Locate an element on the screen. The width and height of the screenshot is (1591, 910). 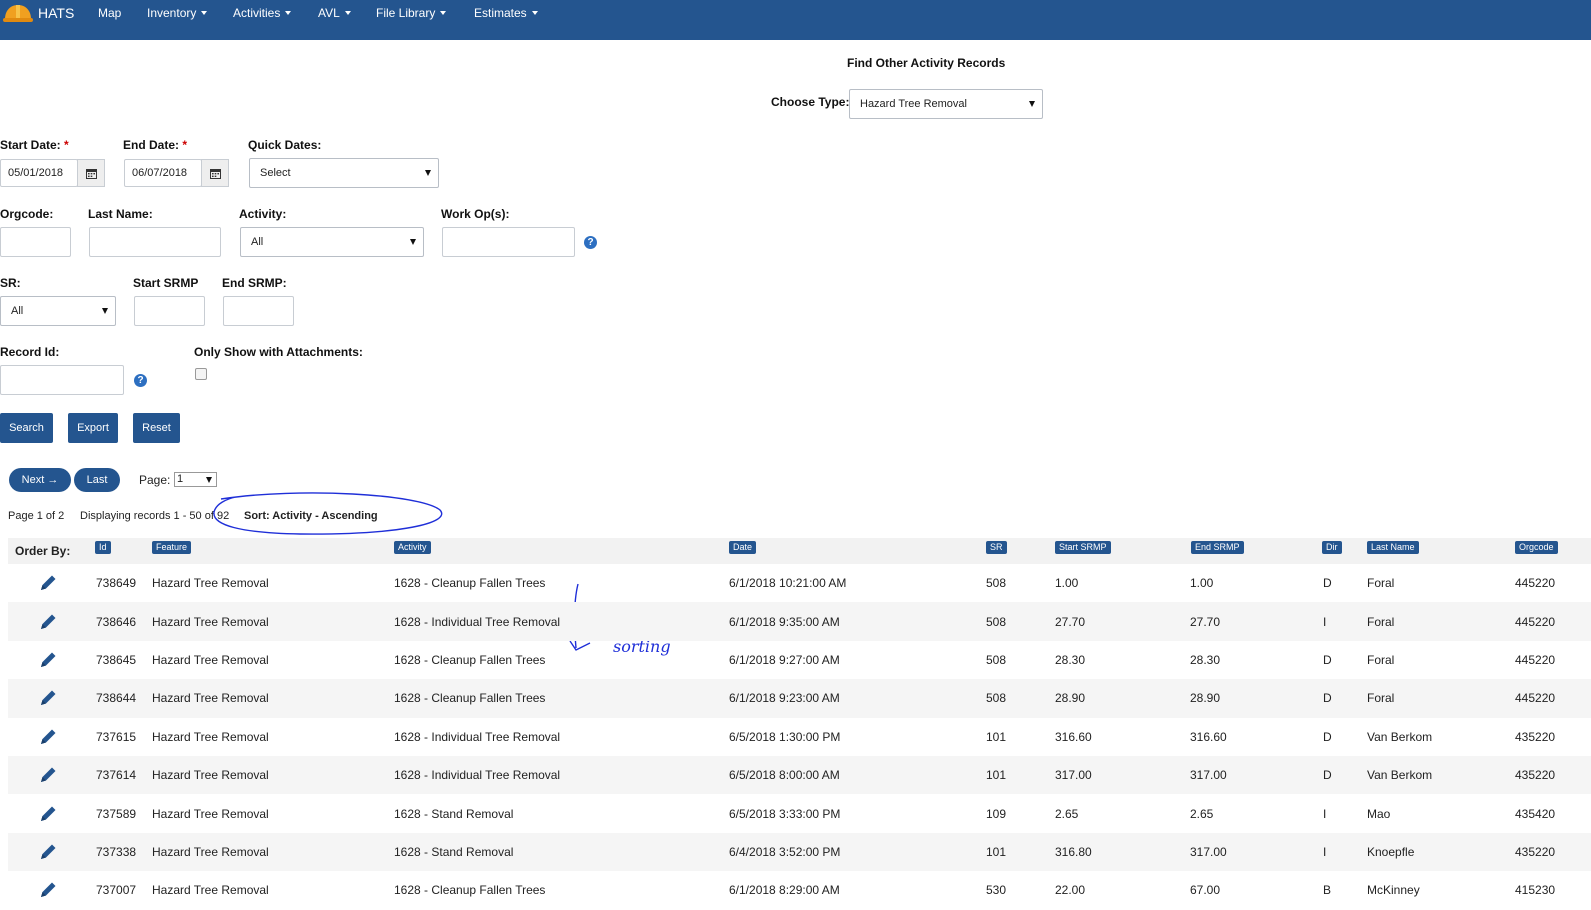
last-name-input is located at coordinates (155, 242).